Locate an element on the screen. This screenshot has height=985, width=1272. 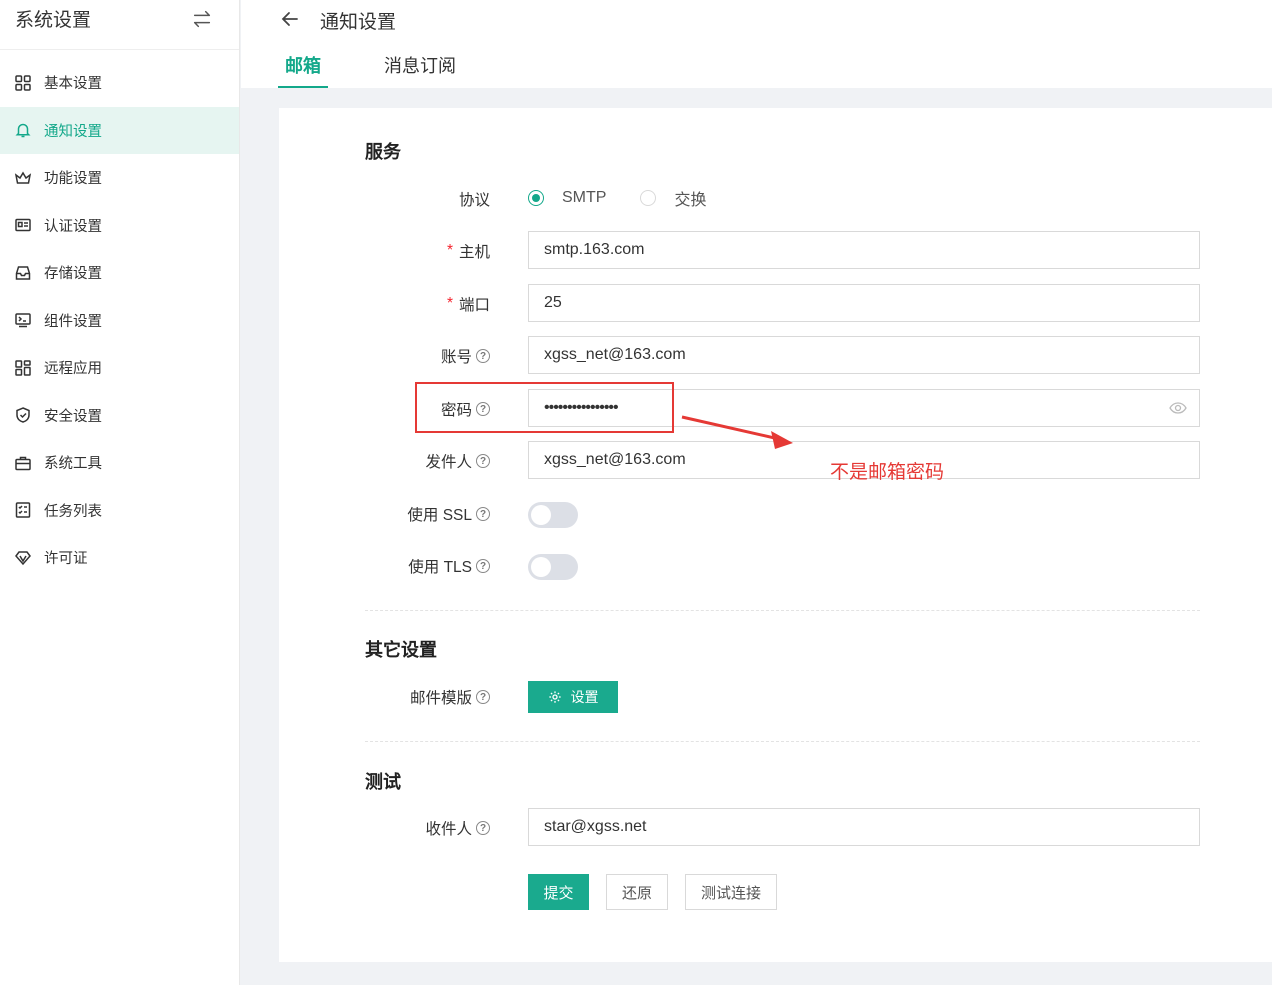
toolbox-icon is located at coordinates (23, 463).